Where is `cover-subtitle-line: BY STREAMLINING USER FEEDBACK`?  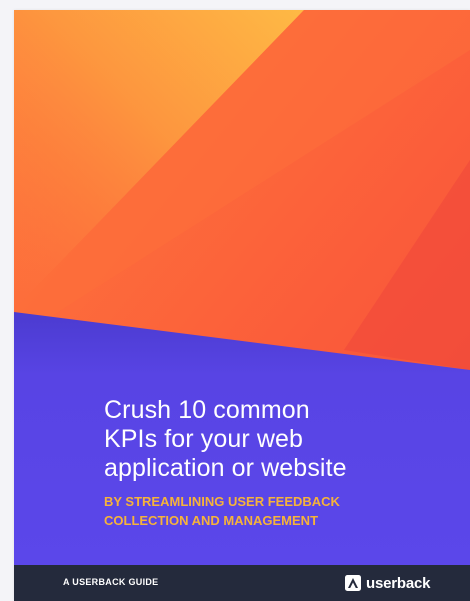 cover-subtitle-line: BY STREAMLINING USER FEEDBACK is located at coordinates (222, 501).